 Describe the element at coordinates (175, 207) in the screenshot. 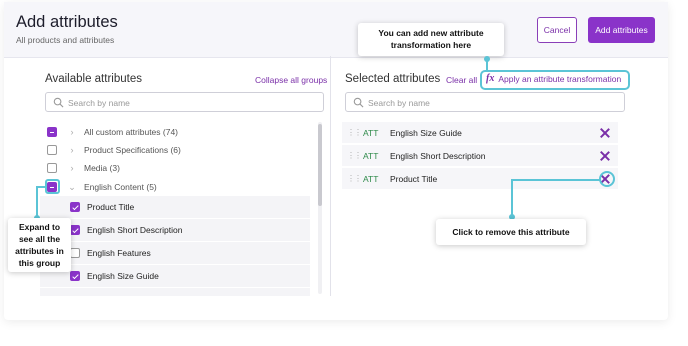

I see `list-item-attribute: Product Title` at that location.